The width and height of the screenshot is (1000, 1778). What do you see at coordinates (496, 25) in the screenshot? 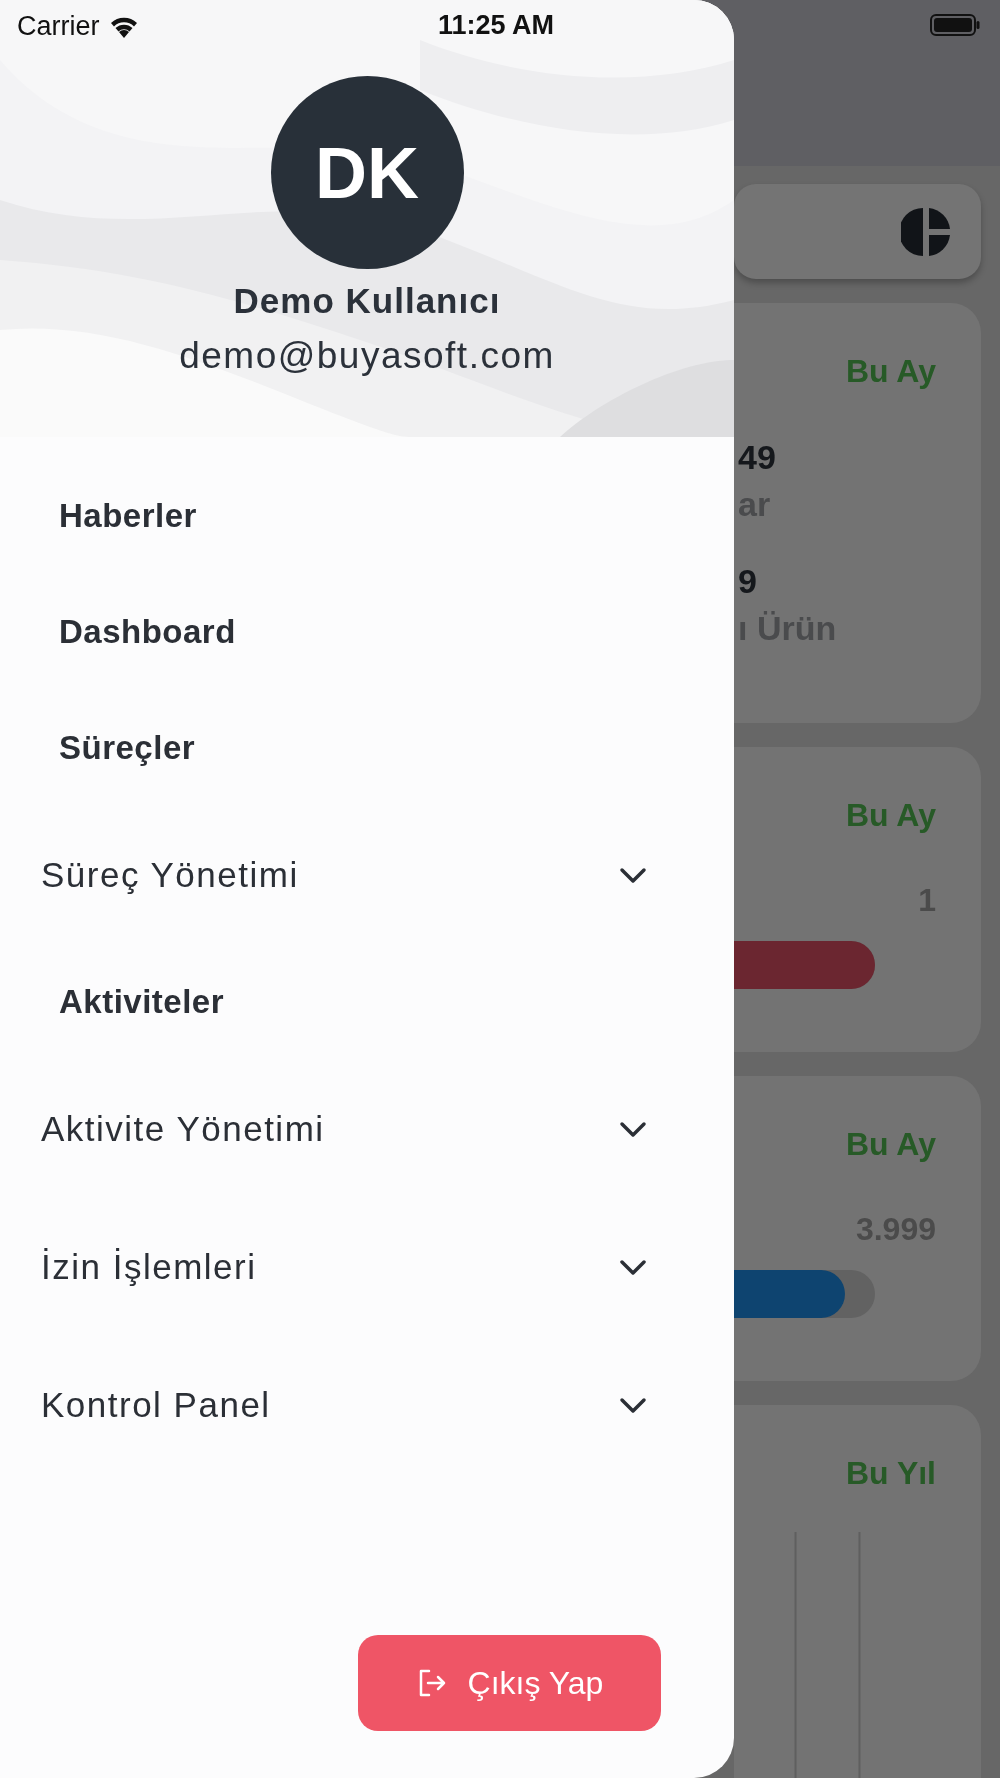
I see `status-time: 11:25 AM` at bounding box center [496, 25].